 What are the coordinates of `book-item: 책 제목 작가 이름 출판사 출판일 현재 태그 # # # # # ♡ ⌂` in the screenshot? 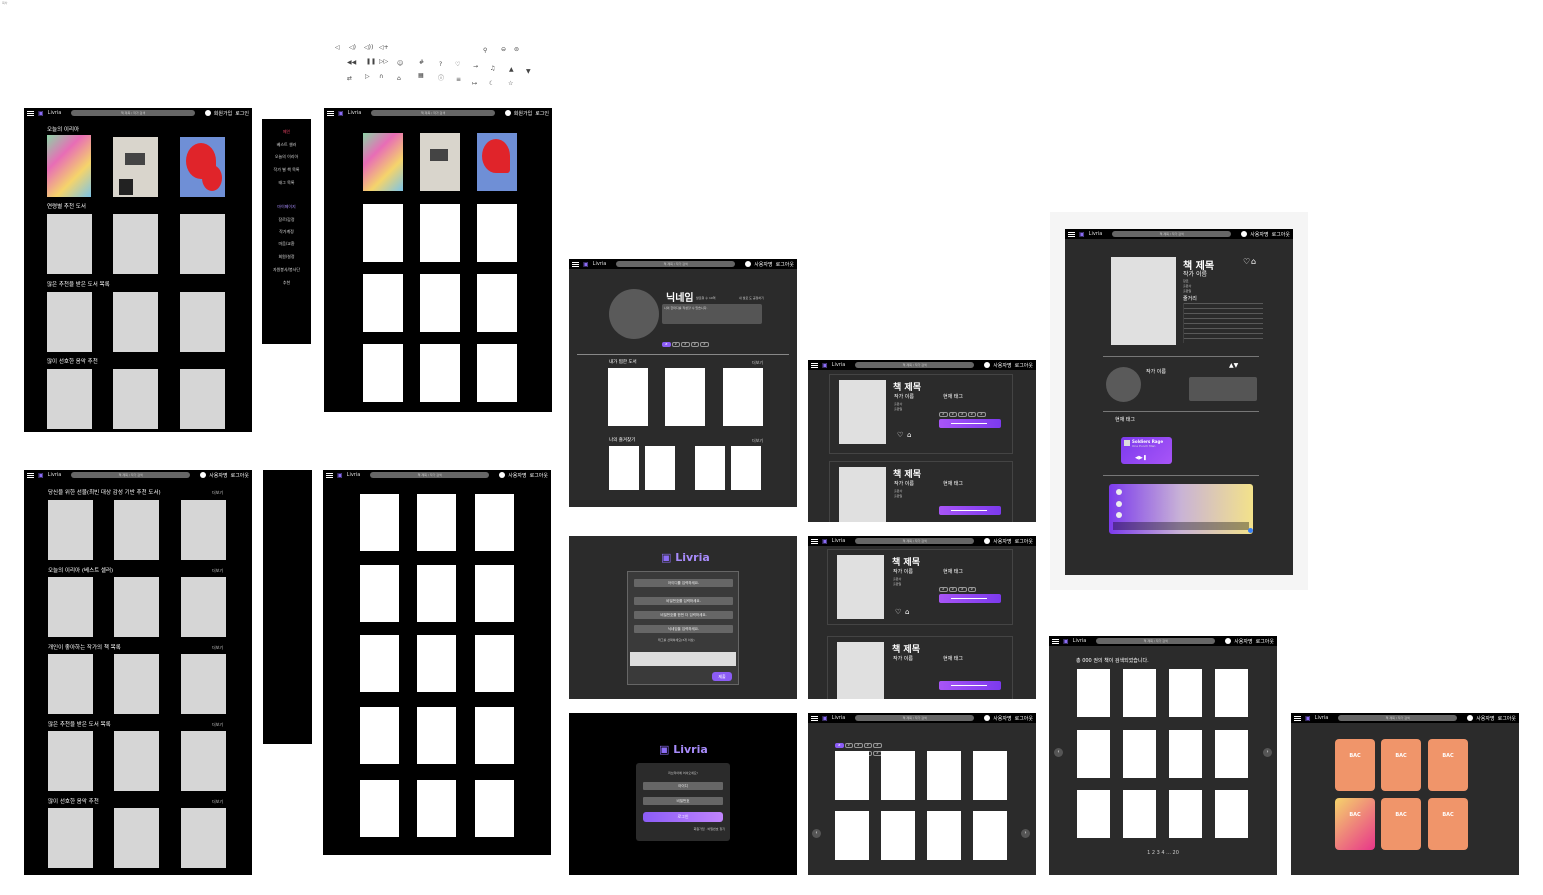 It's located at (921, 414).